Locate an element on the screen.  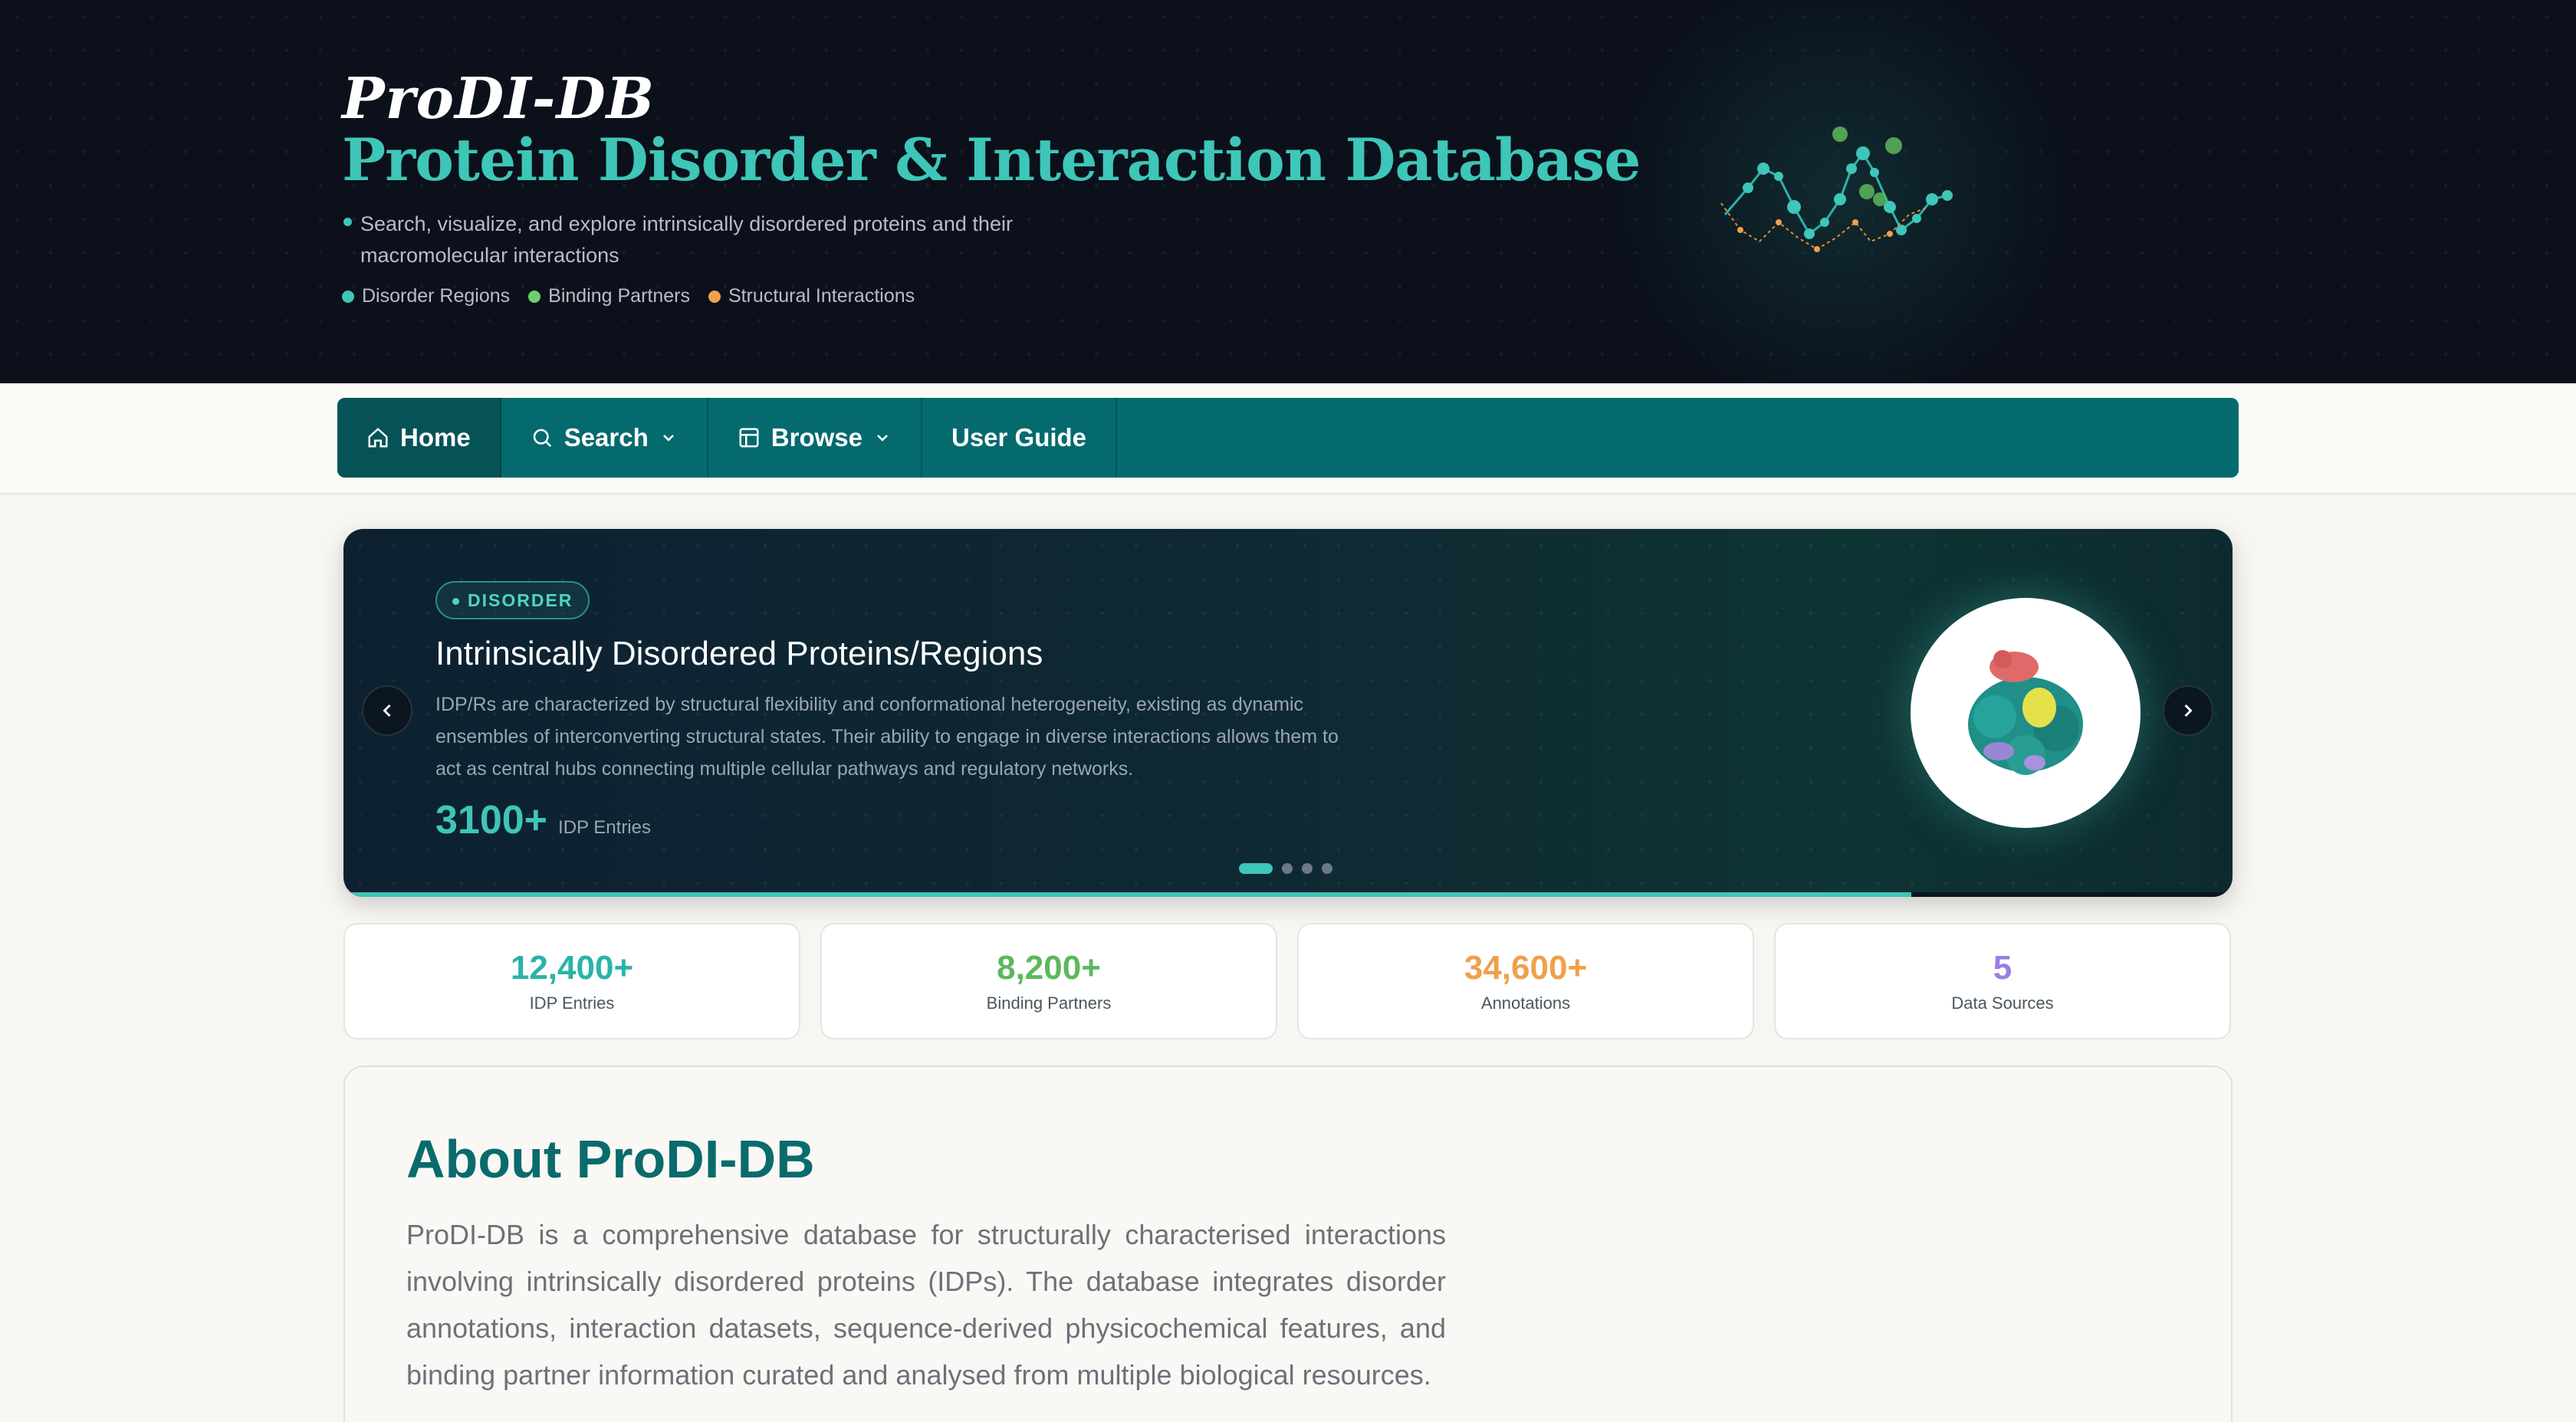
nav-browse-label: Browse is located at coordinates (816, 438).